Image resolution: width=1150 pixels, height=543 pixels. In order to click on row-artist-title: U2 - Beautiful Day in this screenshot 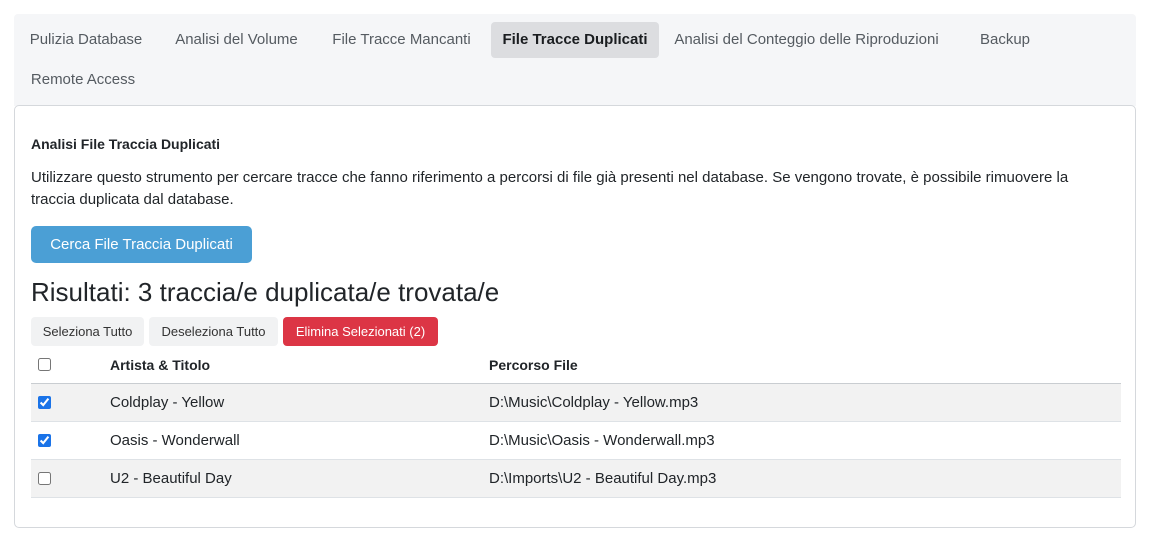, I will do `click(171, 478)`.